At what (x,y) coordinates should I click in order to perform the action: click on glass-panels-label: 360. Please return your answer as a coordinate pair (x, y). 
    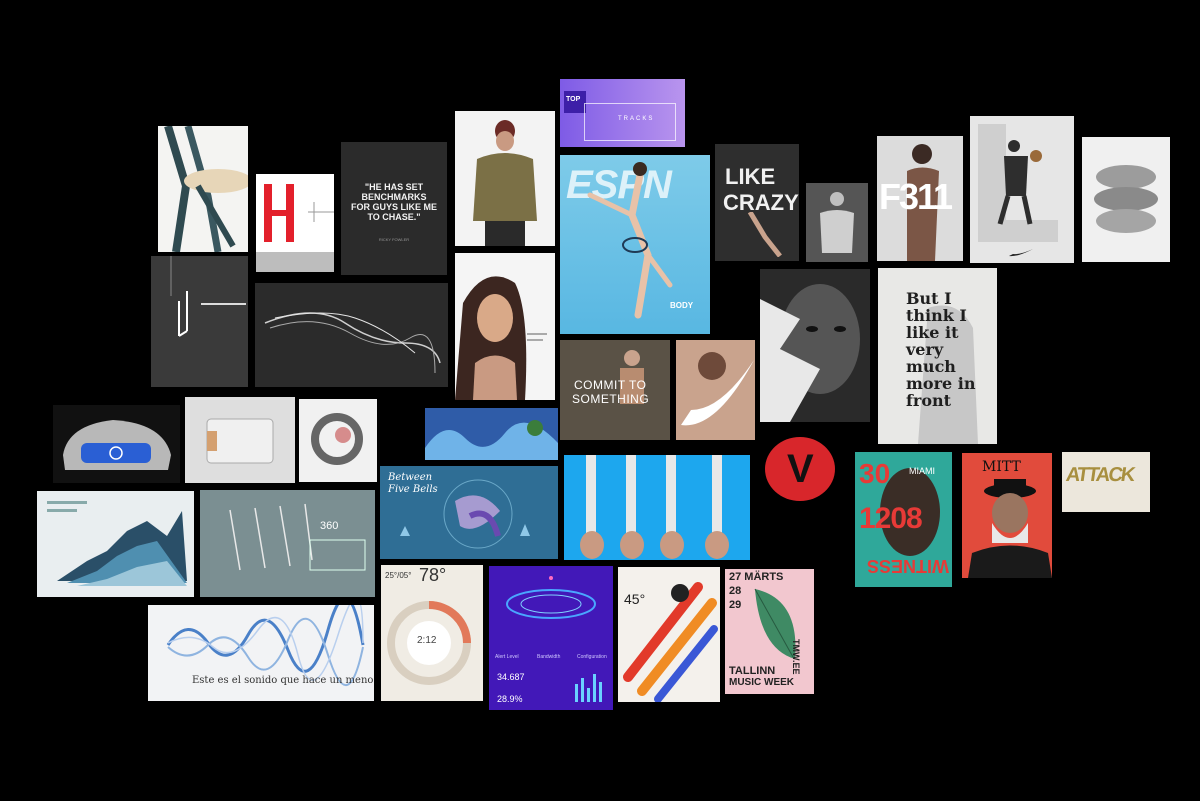
    Looking at the image, I should click on (329, 526).